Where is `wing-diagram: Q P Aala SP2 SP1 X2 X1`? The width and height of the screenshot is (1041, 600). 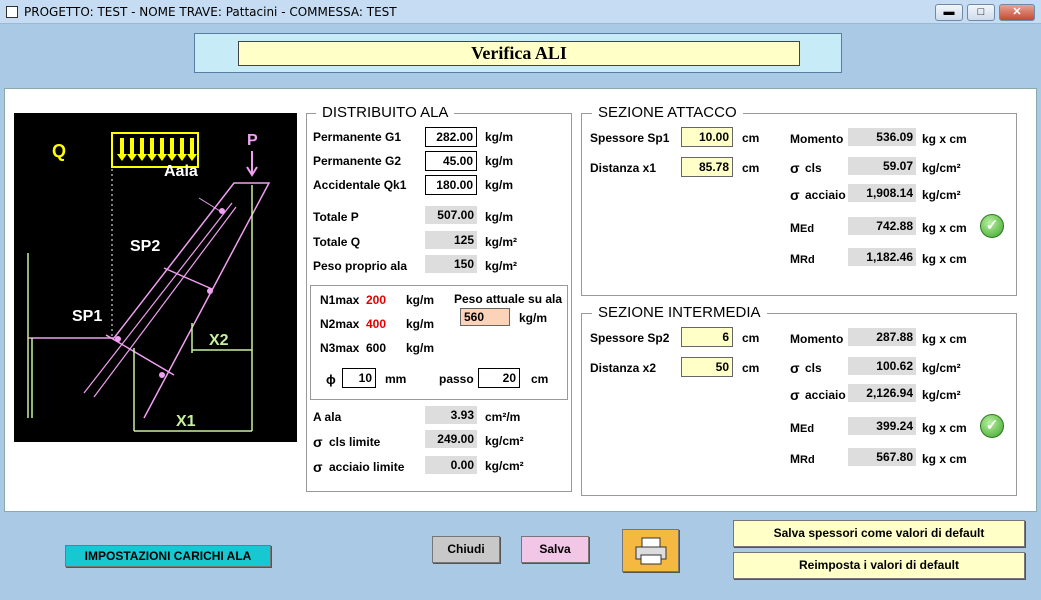
wing-diagram: Q P Aala SP2 SP1 X2 X1 is located at coordinates (155, 277).